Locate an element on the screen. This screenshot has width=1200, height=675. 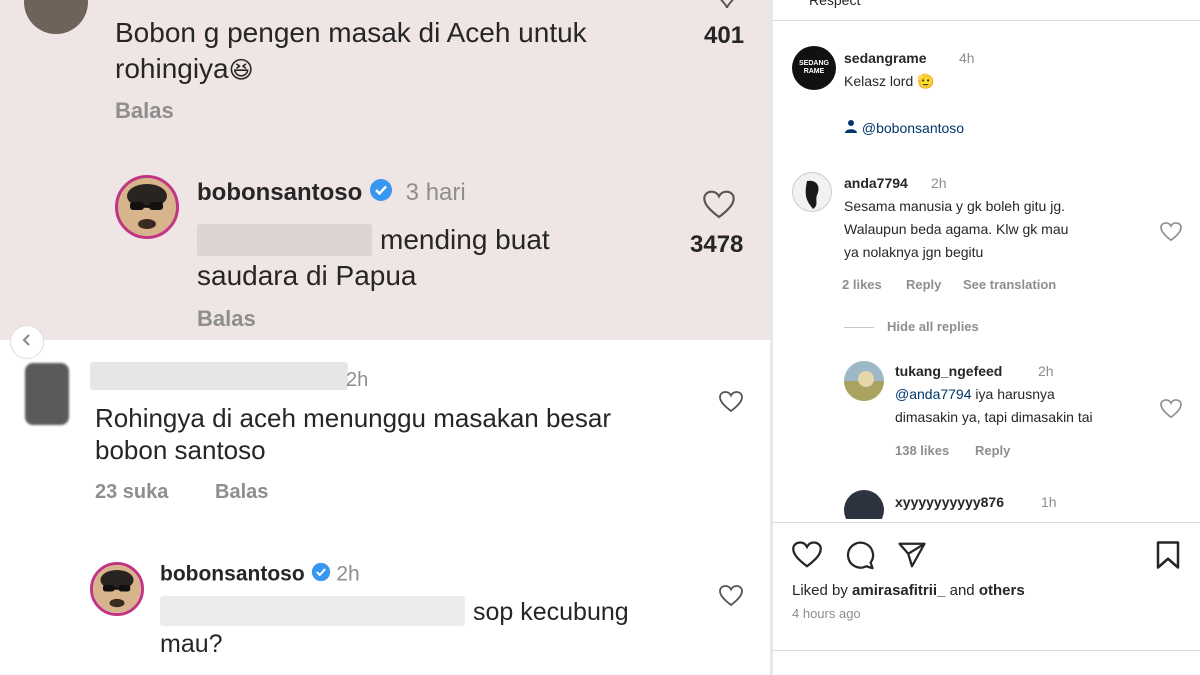
see-translation-button: See translation is located at coordinates (1009, 284).